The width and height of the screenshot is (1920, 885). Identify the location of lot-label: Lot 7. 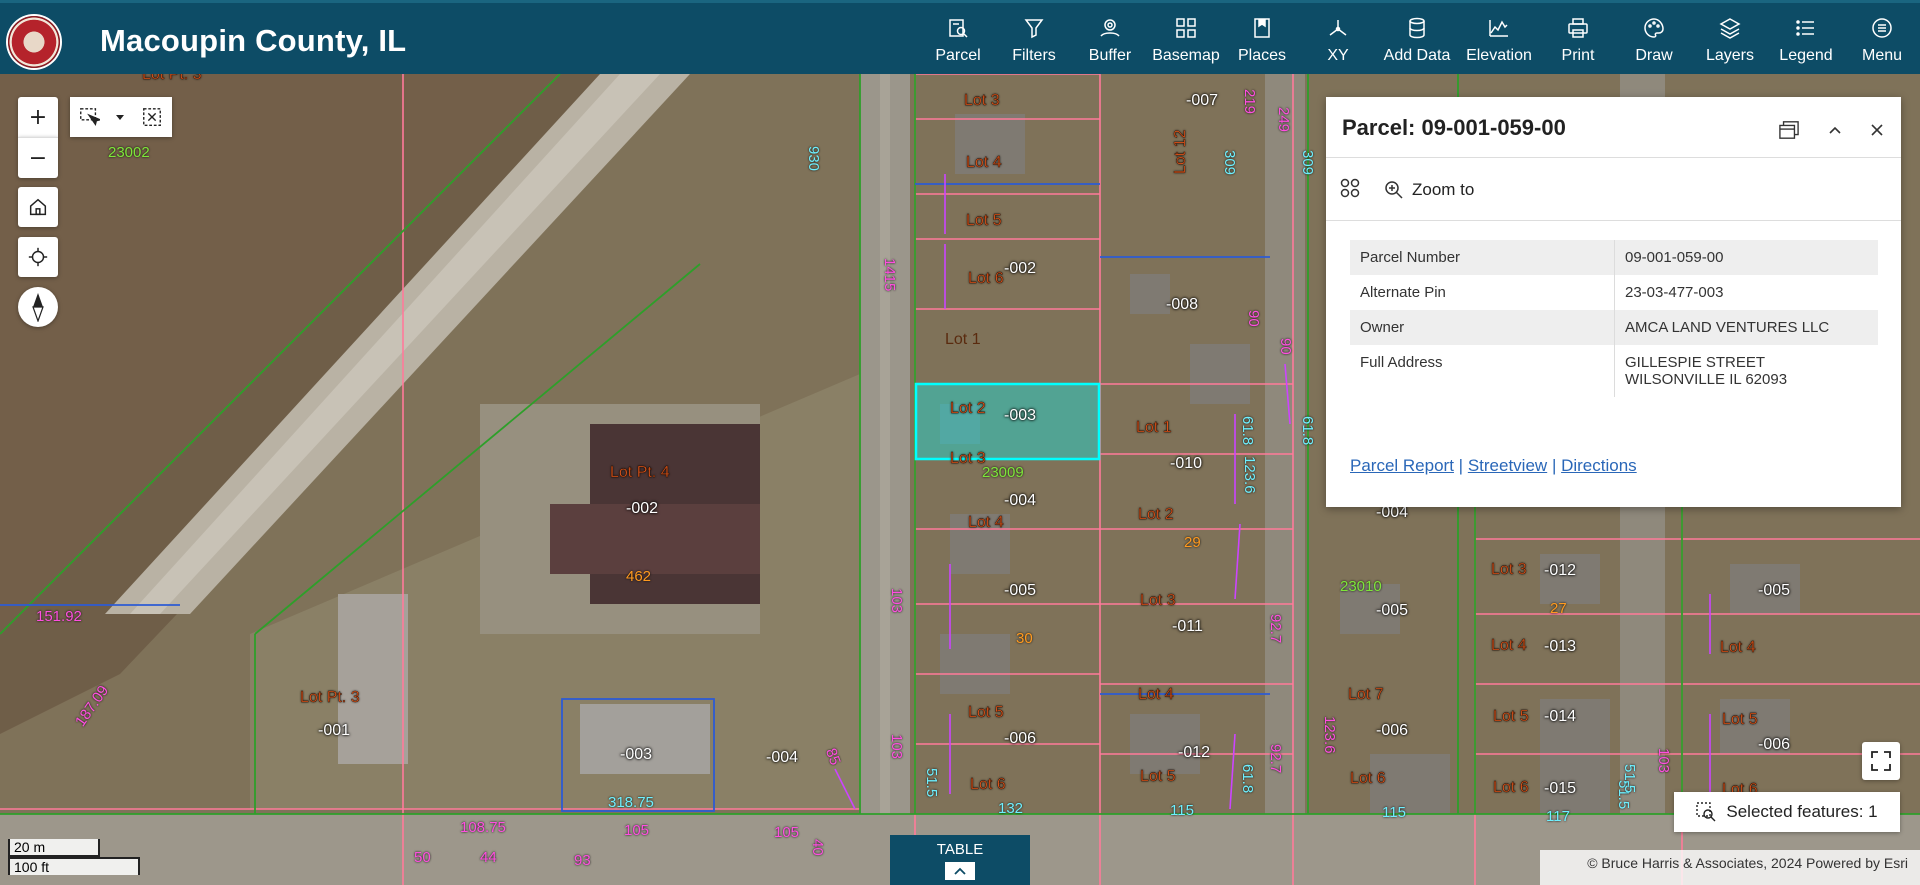
(1366, 694).